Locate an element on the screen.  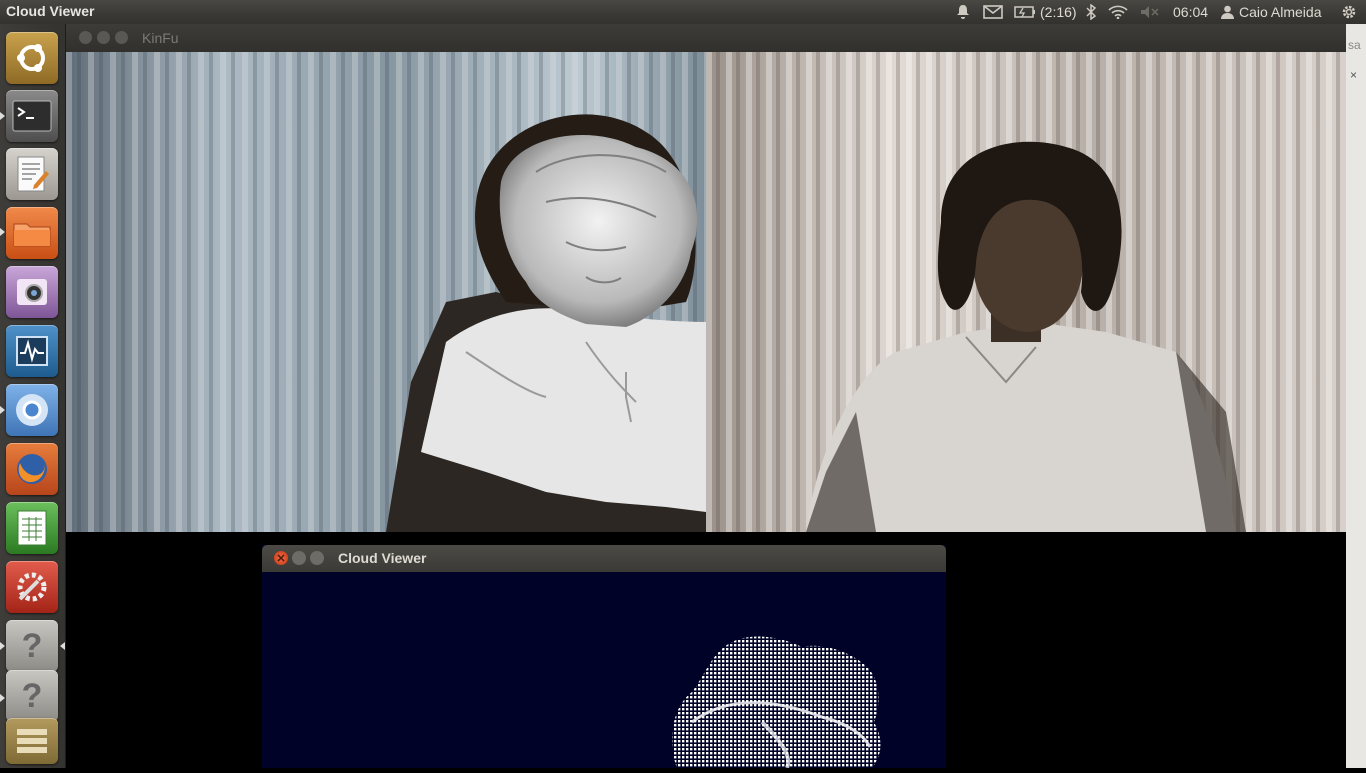
webcam-icon is located at coordinates (32, 292).